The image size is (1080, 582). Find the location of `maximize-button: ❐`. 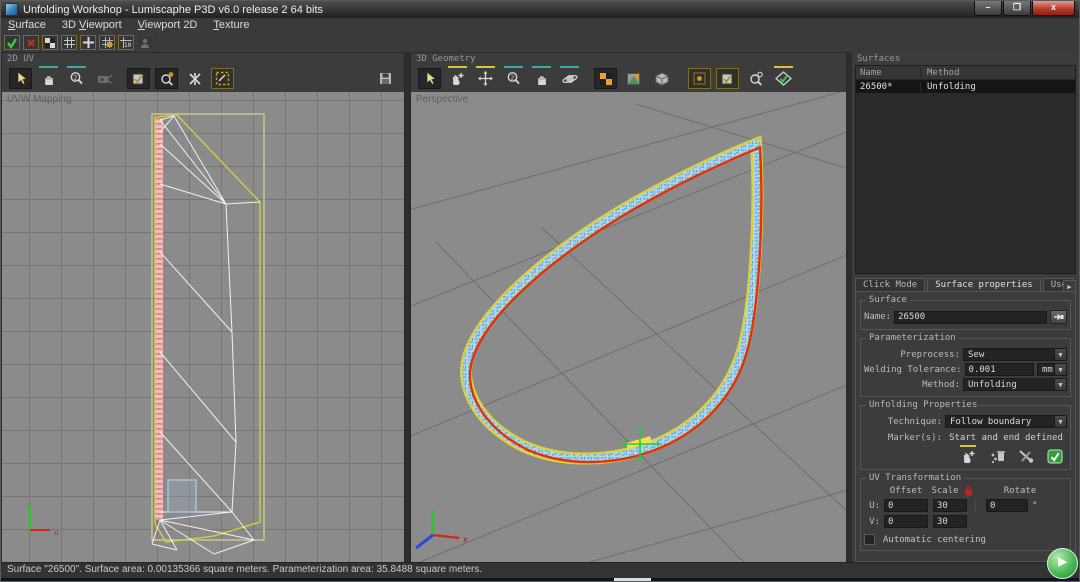

maximize-button: ❐ is located at coordinates (1017, 8).